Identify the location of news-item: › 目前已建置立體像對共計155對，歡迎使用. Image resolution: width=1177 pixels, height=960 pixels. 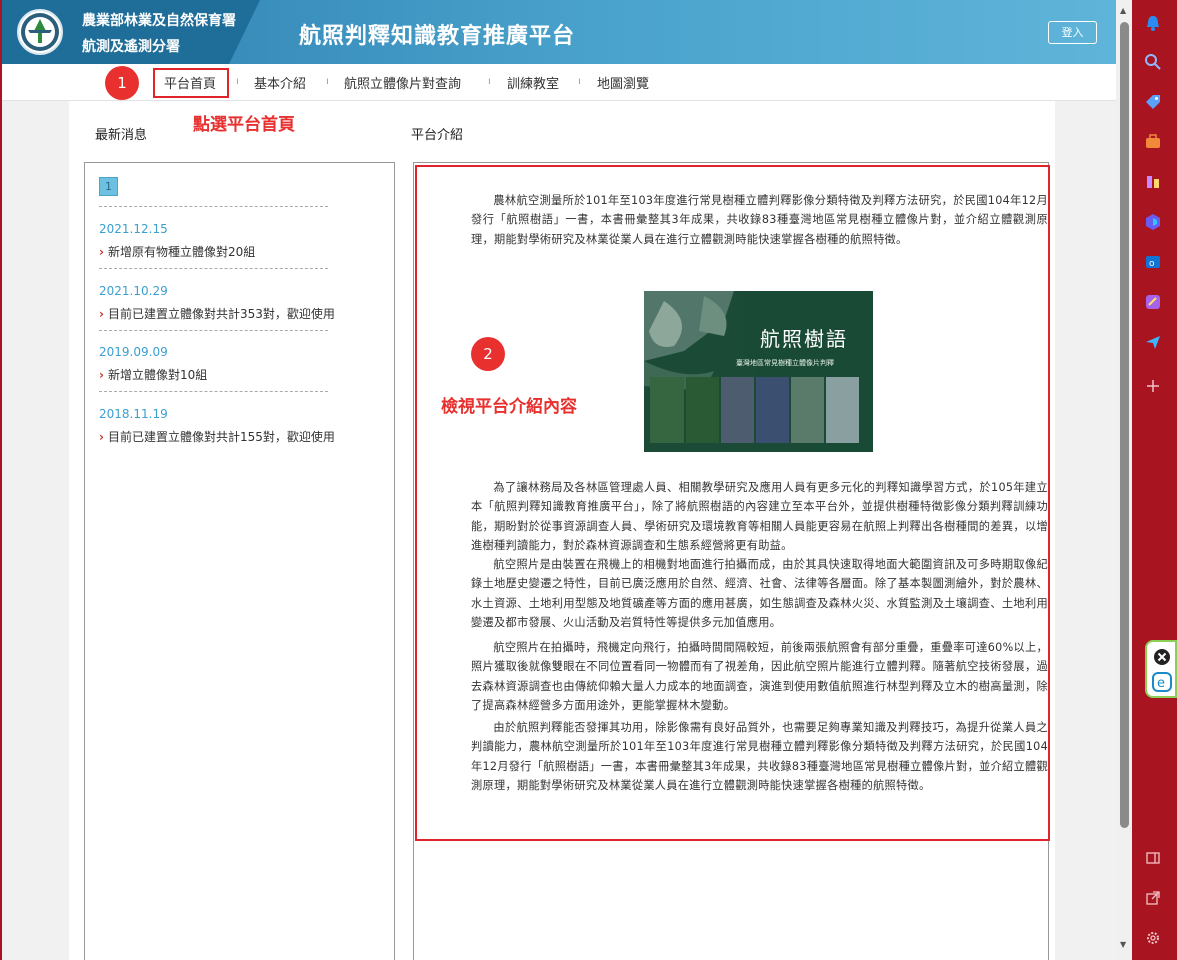
(217, 436).